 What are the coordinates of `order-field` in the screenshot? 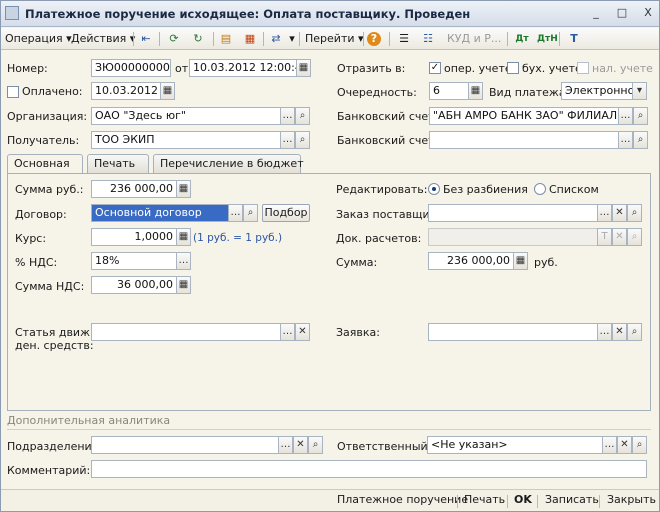 It's located at (513, 213).